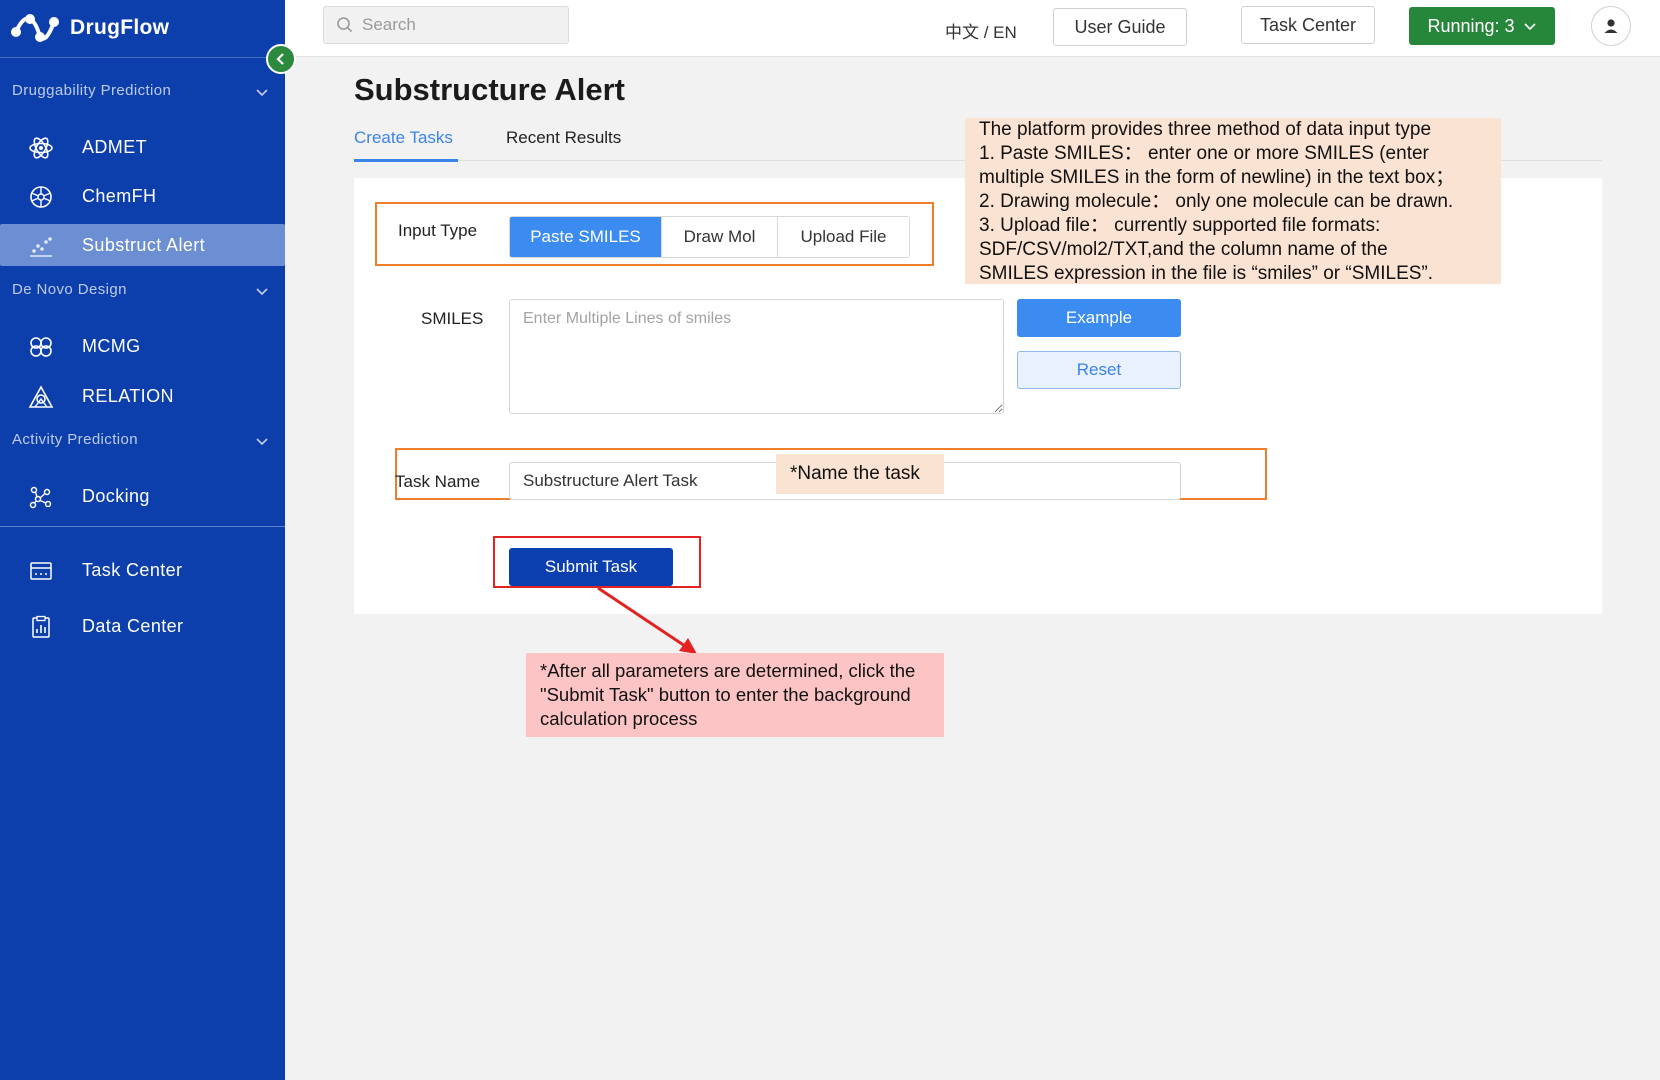  I want to click on language-switch: 中文 / EN, so click(981, 30).